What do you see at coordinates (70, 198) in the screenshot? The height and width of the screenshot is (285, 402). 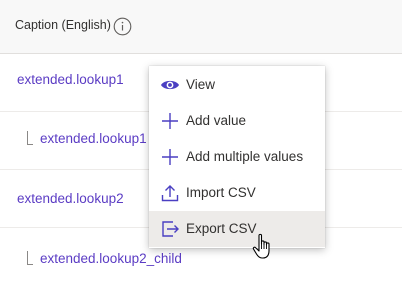 I see `lookup-link: extended.lookup2` at bounding box center [70, 198].